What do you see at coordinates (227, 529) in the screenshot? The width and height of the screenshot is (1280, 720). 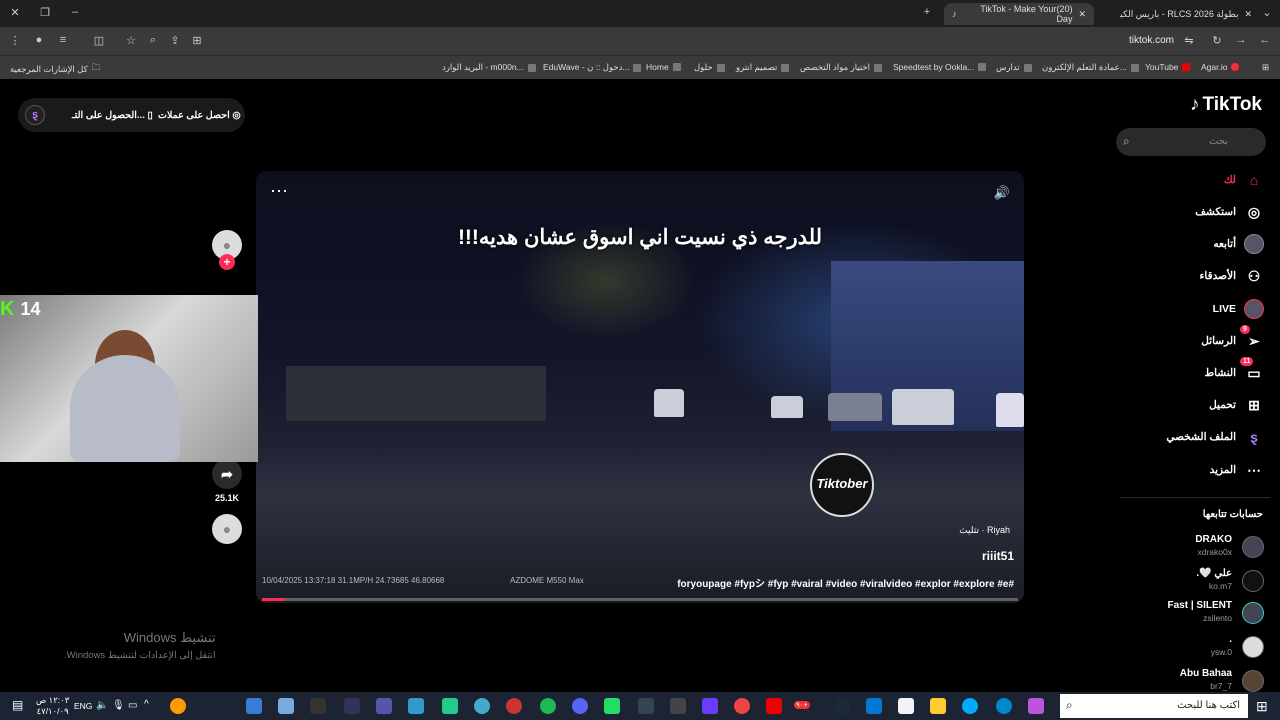 I see `sound-avatar: ●` at bounding box center [227, 529].